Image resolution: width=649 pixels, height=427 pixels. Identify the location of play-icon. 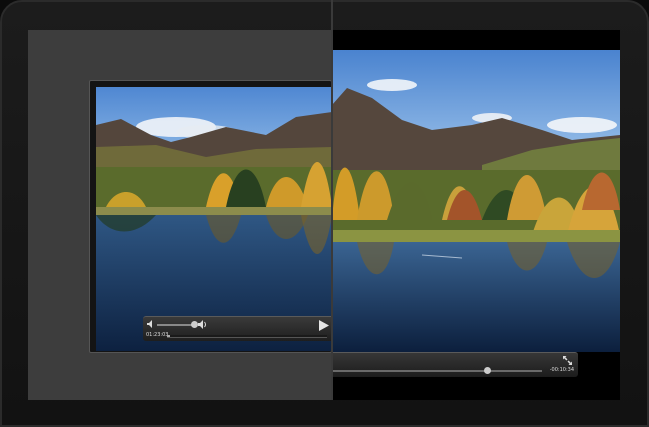
(324, 325).